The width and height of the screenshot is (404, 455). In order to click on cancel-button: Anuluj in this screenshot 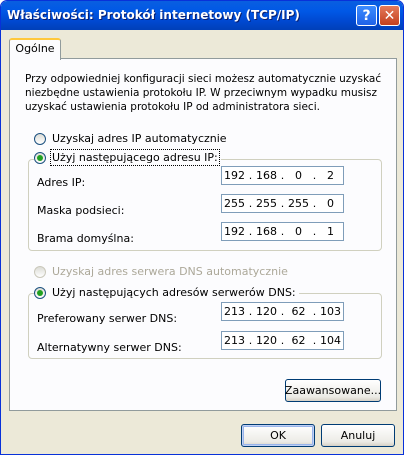, I will do `click(358, 435)`.